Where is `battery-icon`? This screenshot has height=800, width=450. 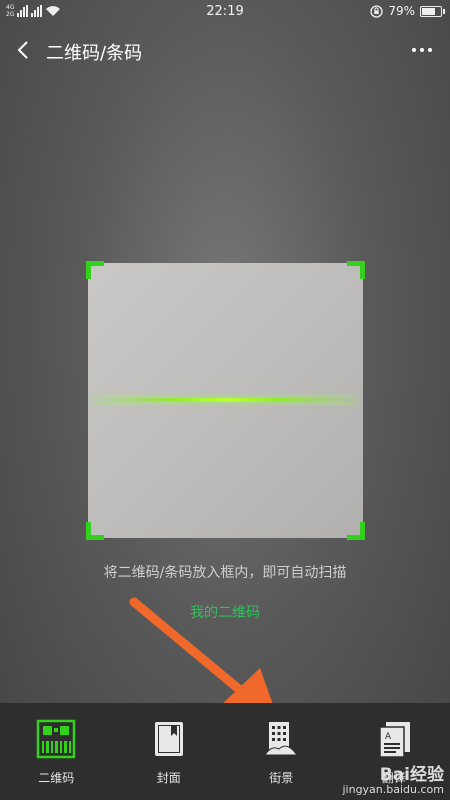 battery-icon is located at coordinates (432, 11).